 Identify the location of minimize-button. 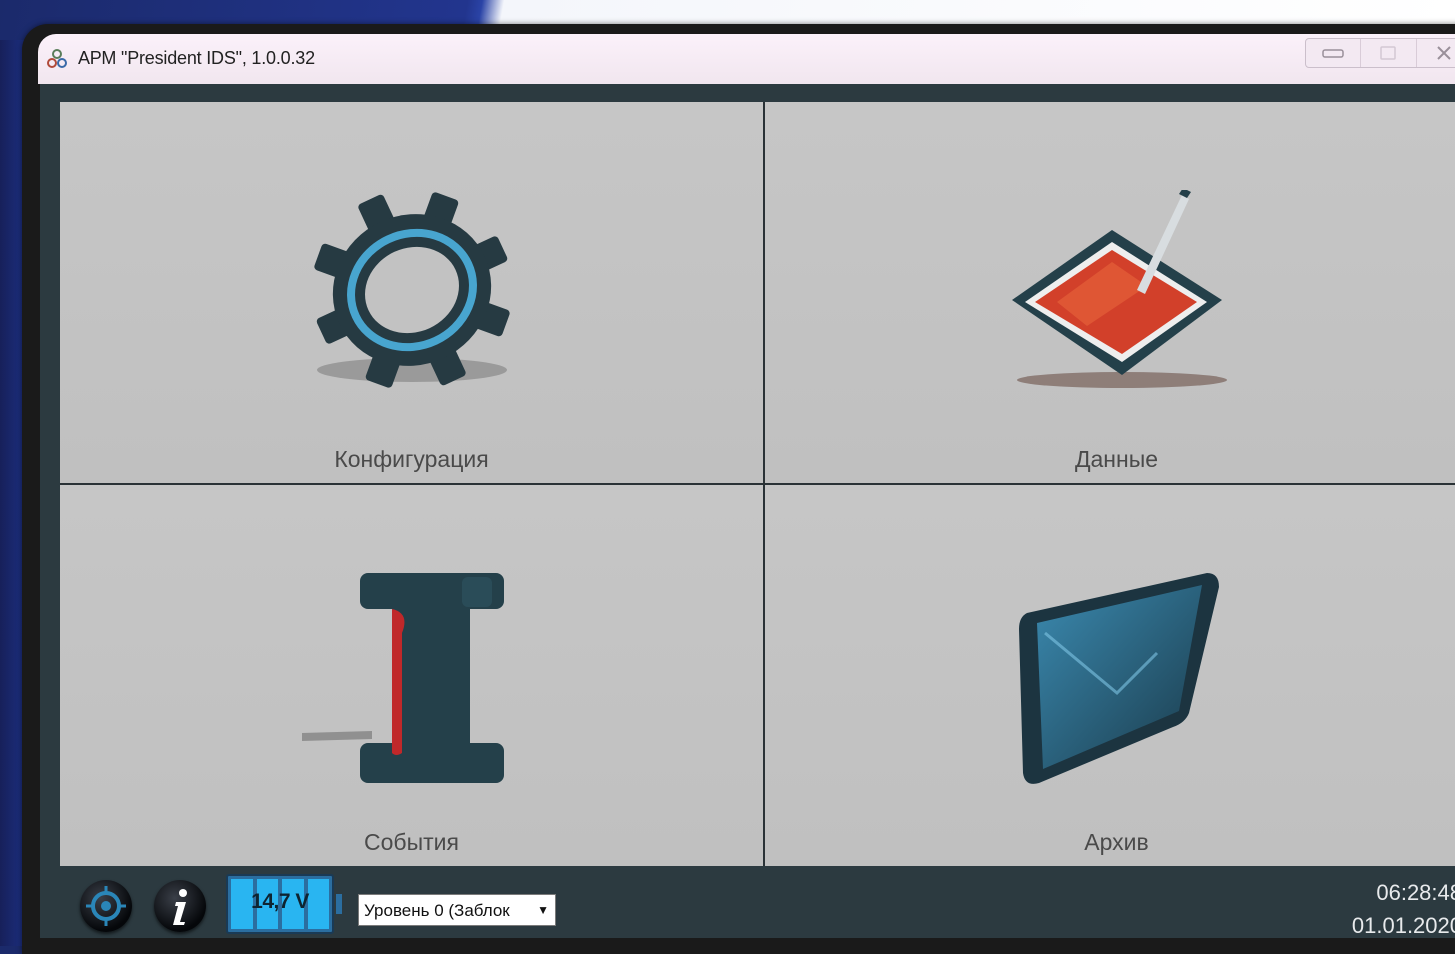
(1334, 53).